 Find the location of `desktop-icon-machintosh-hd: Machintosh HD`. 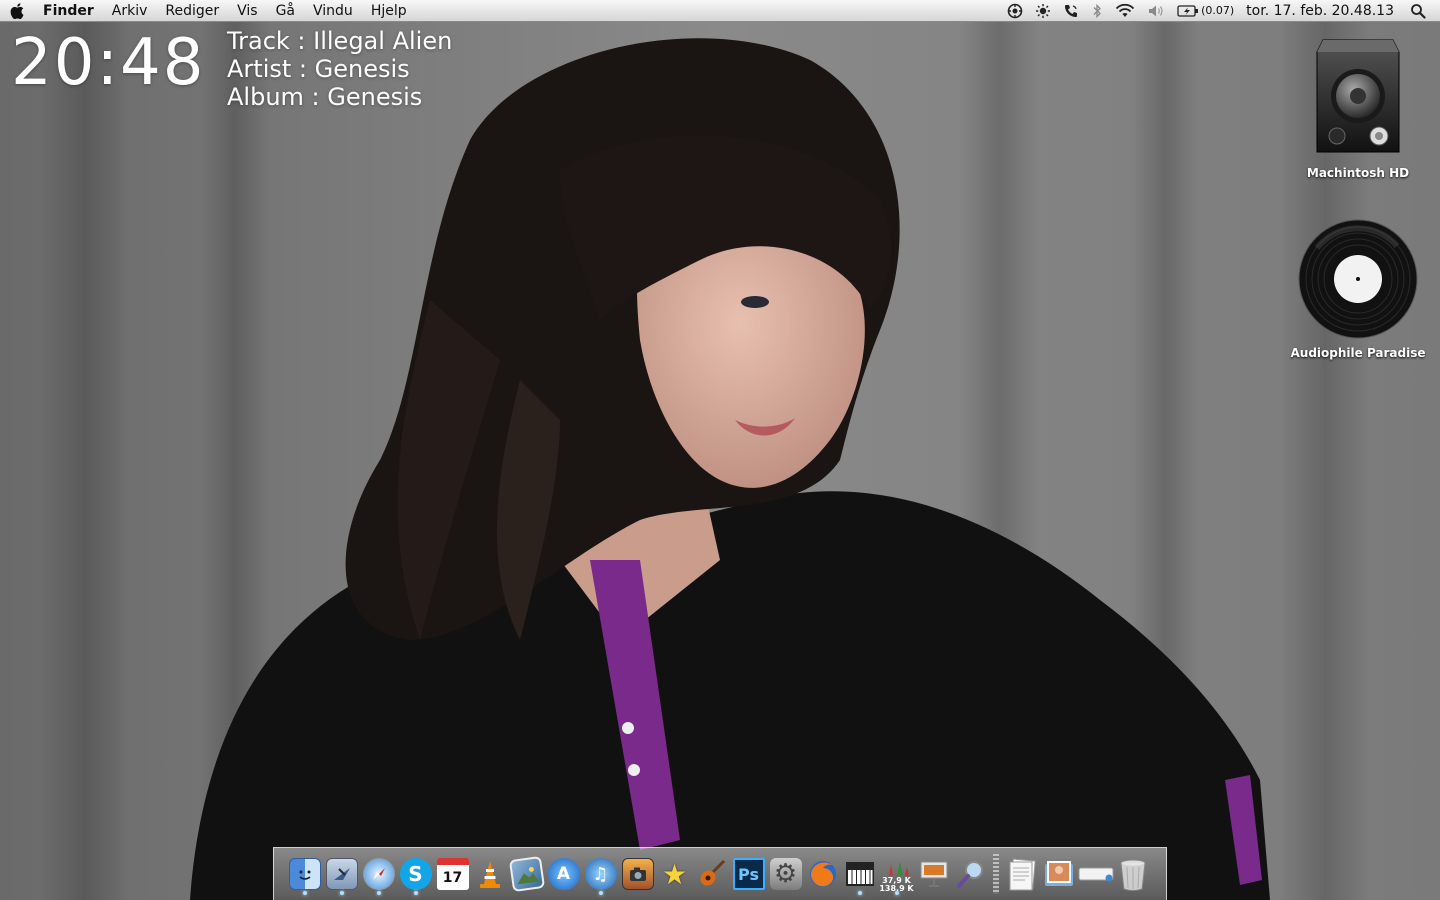

desktop-icon-machintosh-hd: Machintosh HD is located at coordinates (1358, 107).